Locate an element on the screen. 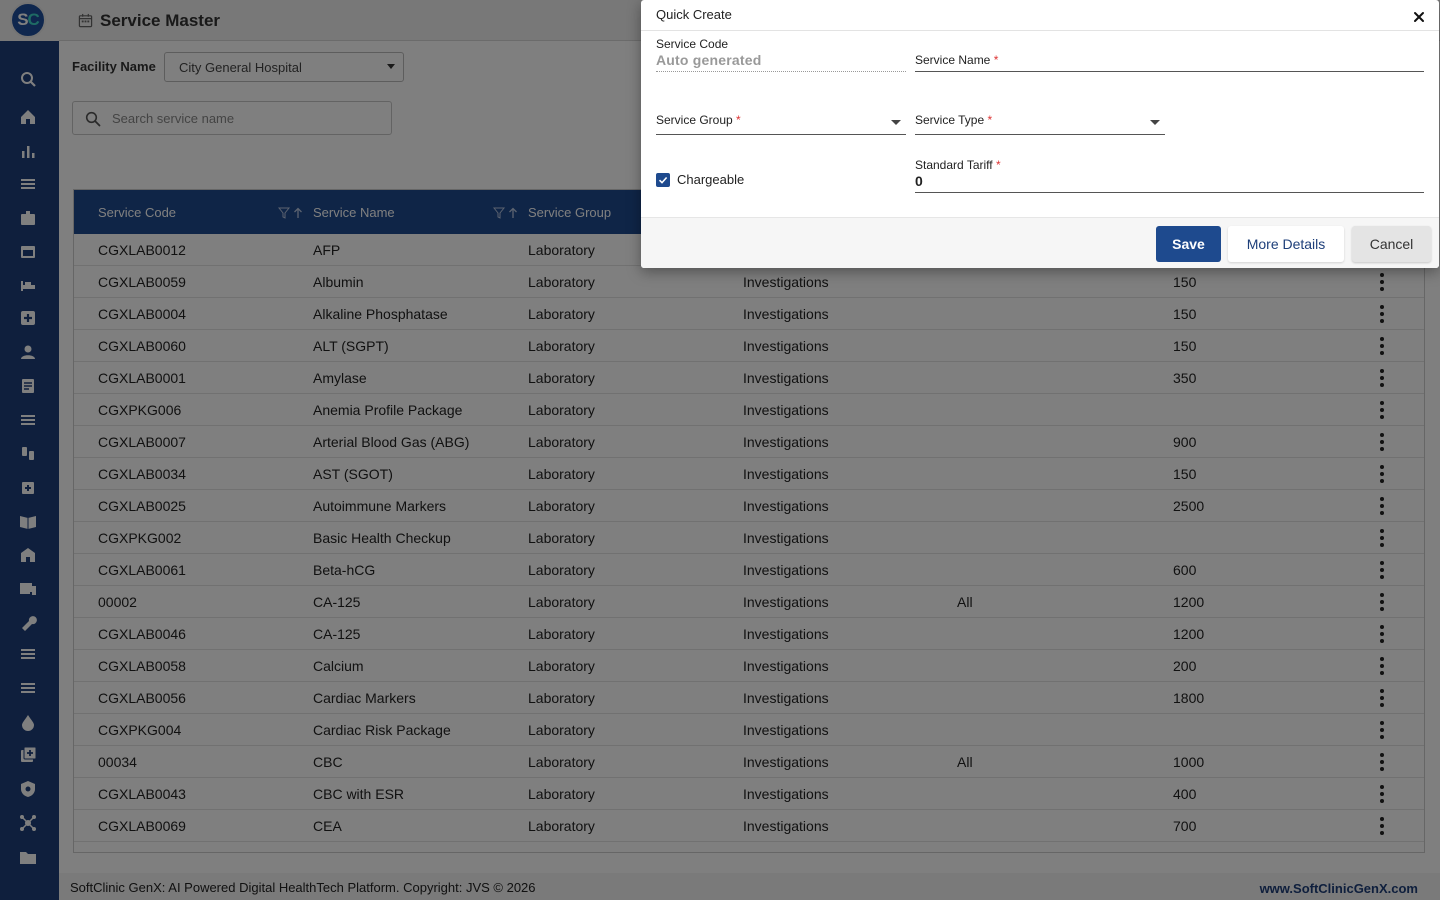 This screenshot has width=1440, height=900. dialog-title: Quick Create is located at coordinates (694, 14).